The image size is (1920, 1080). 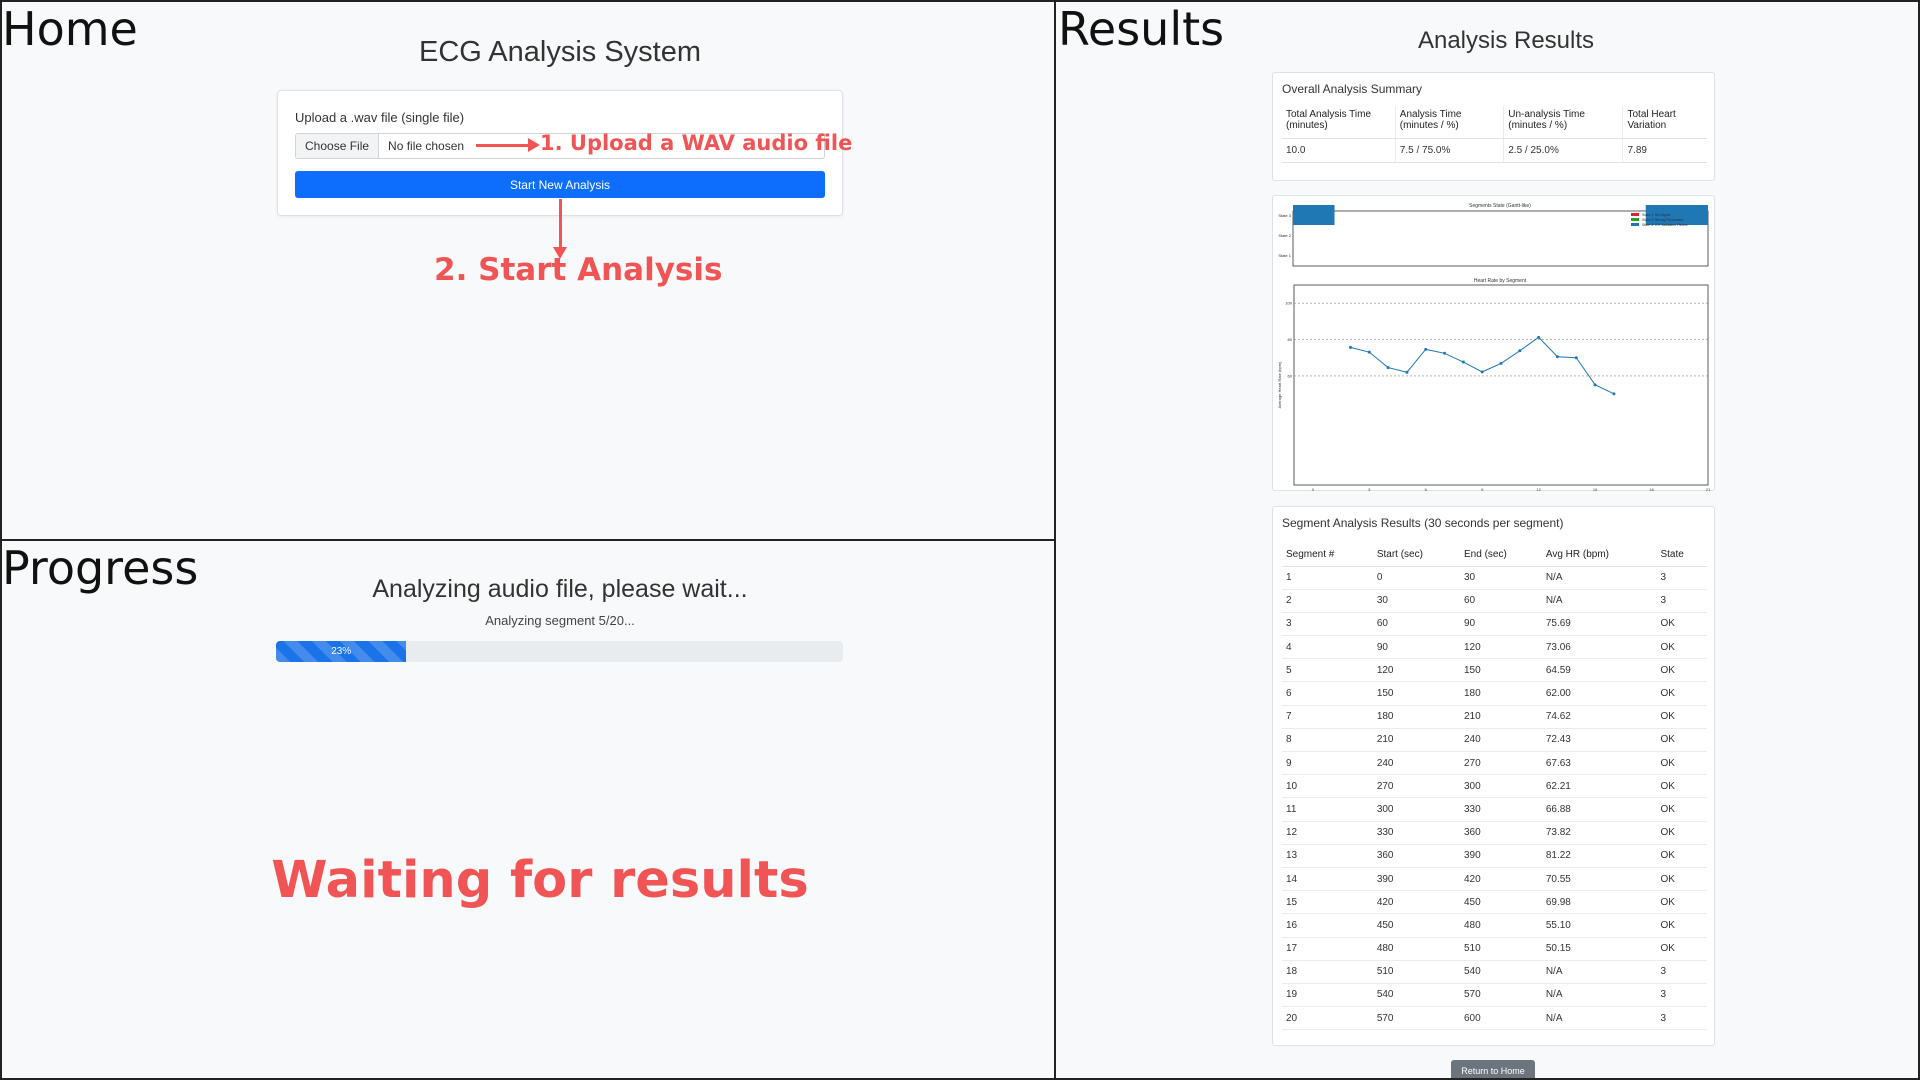 What do you see at coordinates (1599, 786) in the screenshot?
I see `table-cell: 62.21` at bounding box center [1599, 786].